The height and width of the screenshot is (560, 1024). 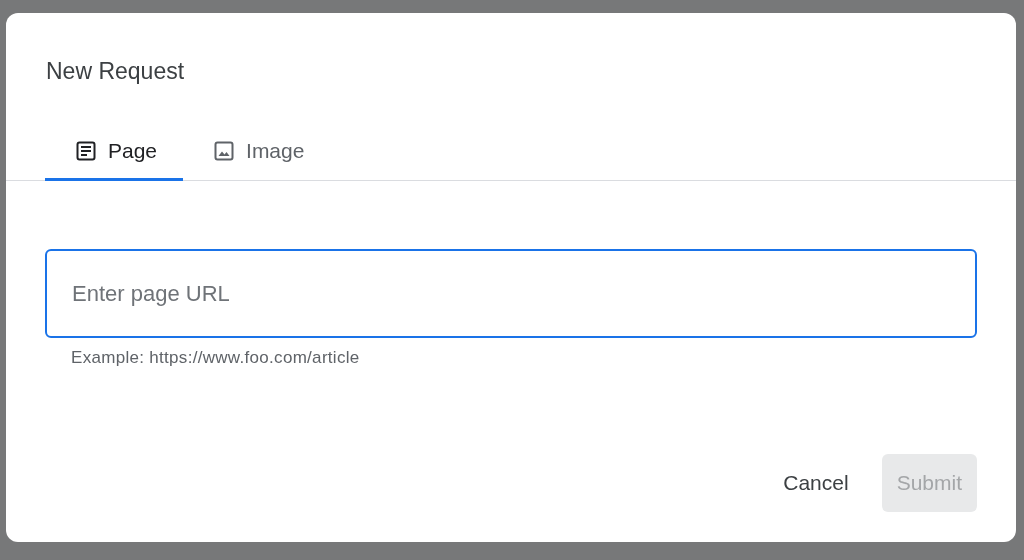 I want to click on document-icon, so click(x=86, y=151).